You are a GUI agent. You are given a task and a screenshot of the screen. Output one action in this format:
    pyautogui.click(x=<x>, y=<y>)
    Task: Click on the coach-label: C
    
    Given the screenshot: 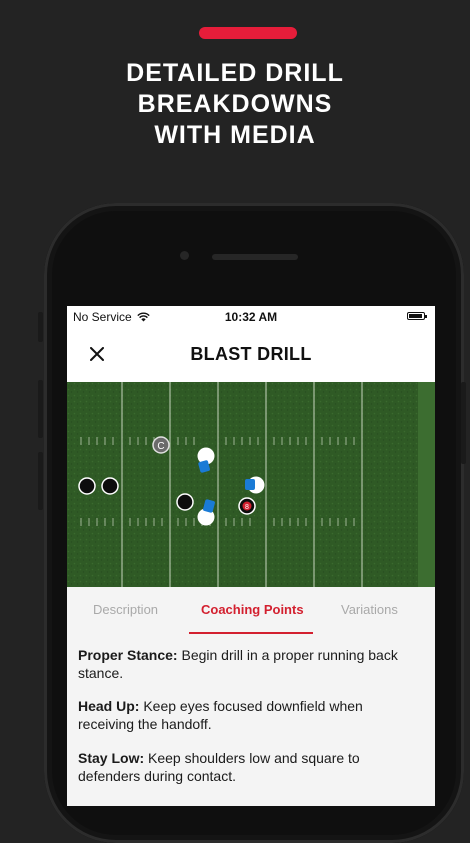 What is the action you would take?
    pyautogui.click(x=160, y=446)
    